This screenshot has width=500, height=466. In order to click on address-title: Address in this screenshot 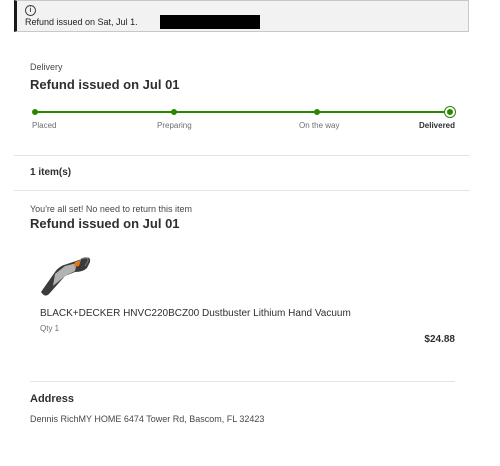, I will do `click(52, 399)`.